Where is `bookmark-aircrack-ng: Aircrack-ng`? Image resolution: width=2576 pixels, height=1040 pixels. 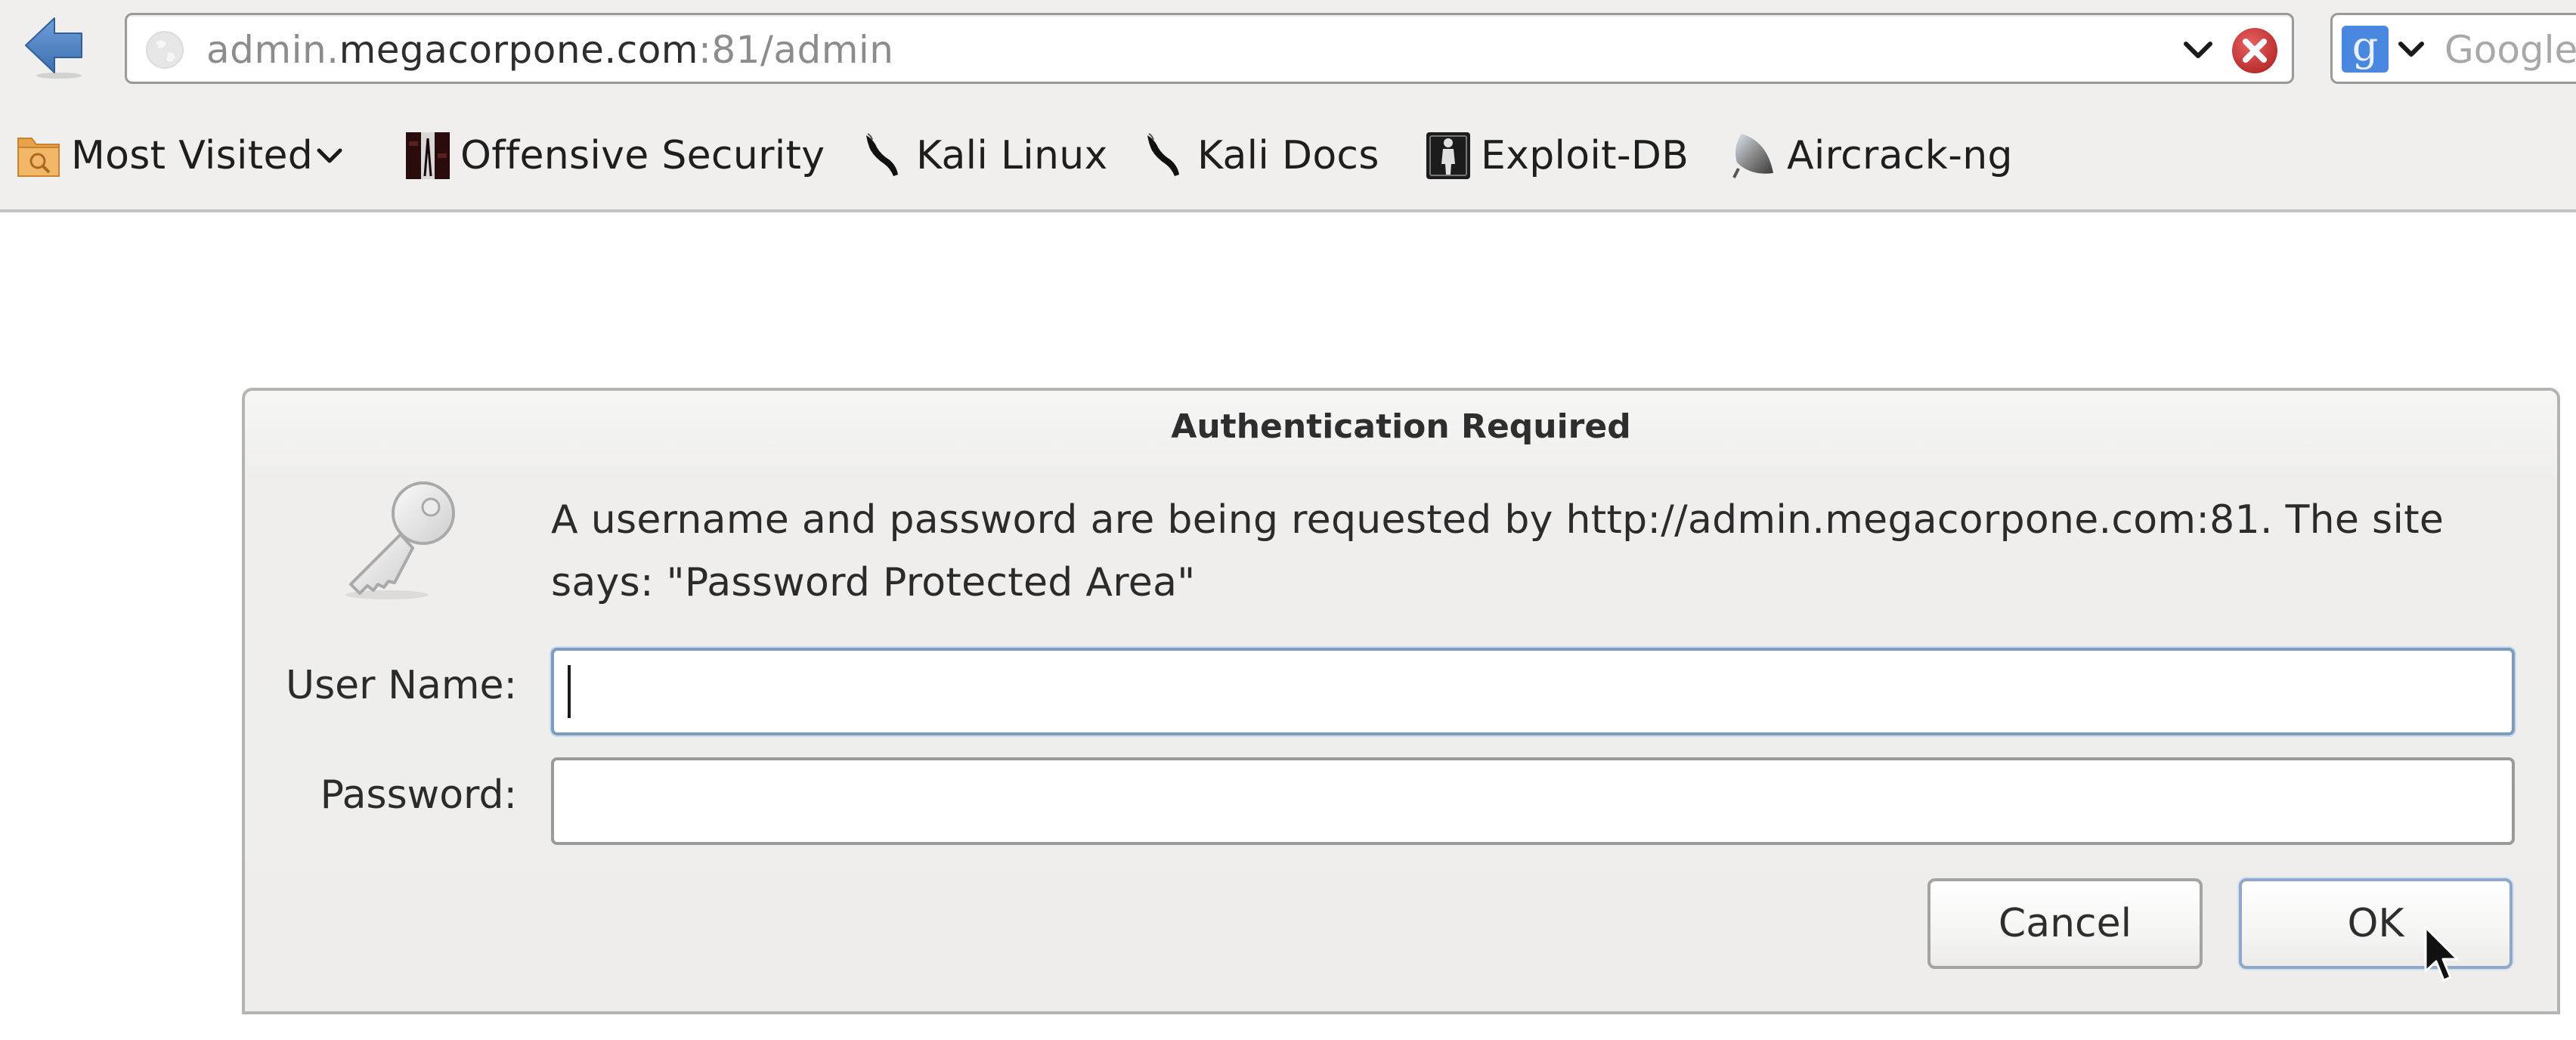 bookmark-aircrack-ng: Aircrack-ng is located at coordinates (1872, 155).